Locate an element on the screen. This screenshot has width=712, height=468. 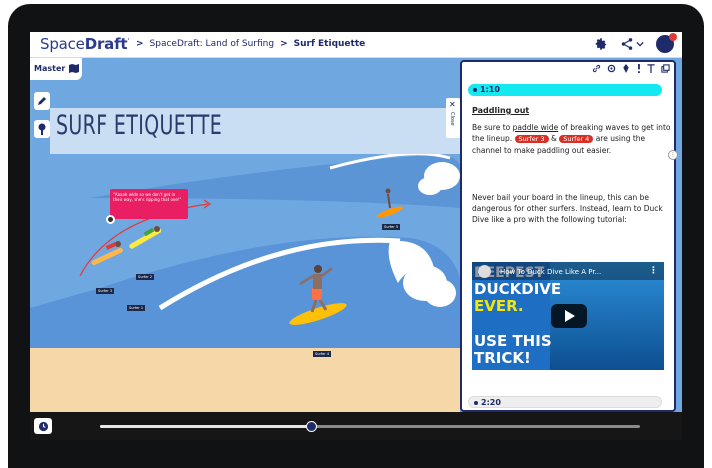
master-selector: Master is located at coordinates (56, 69).